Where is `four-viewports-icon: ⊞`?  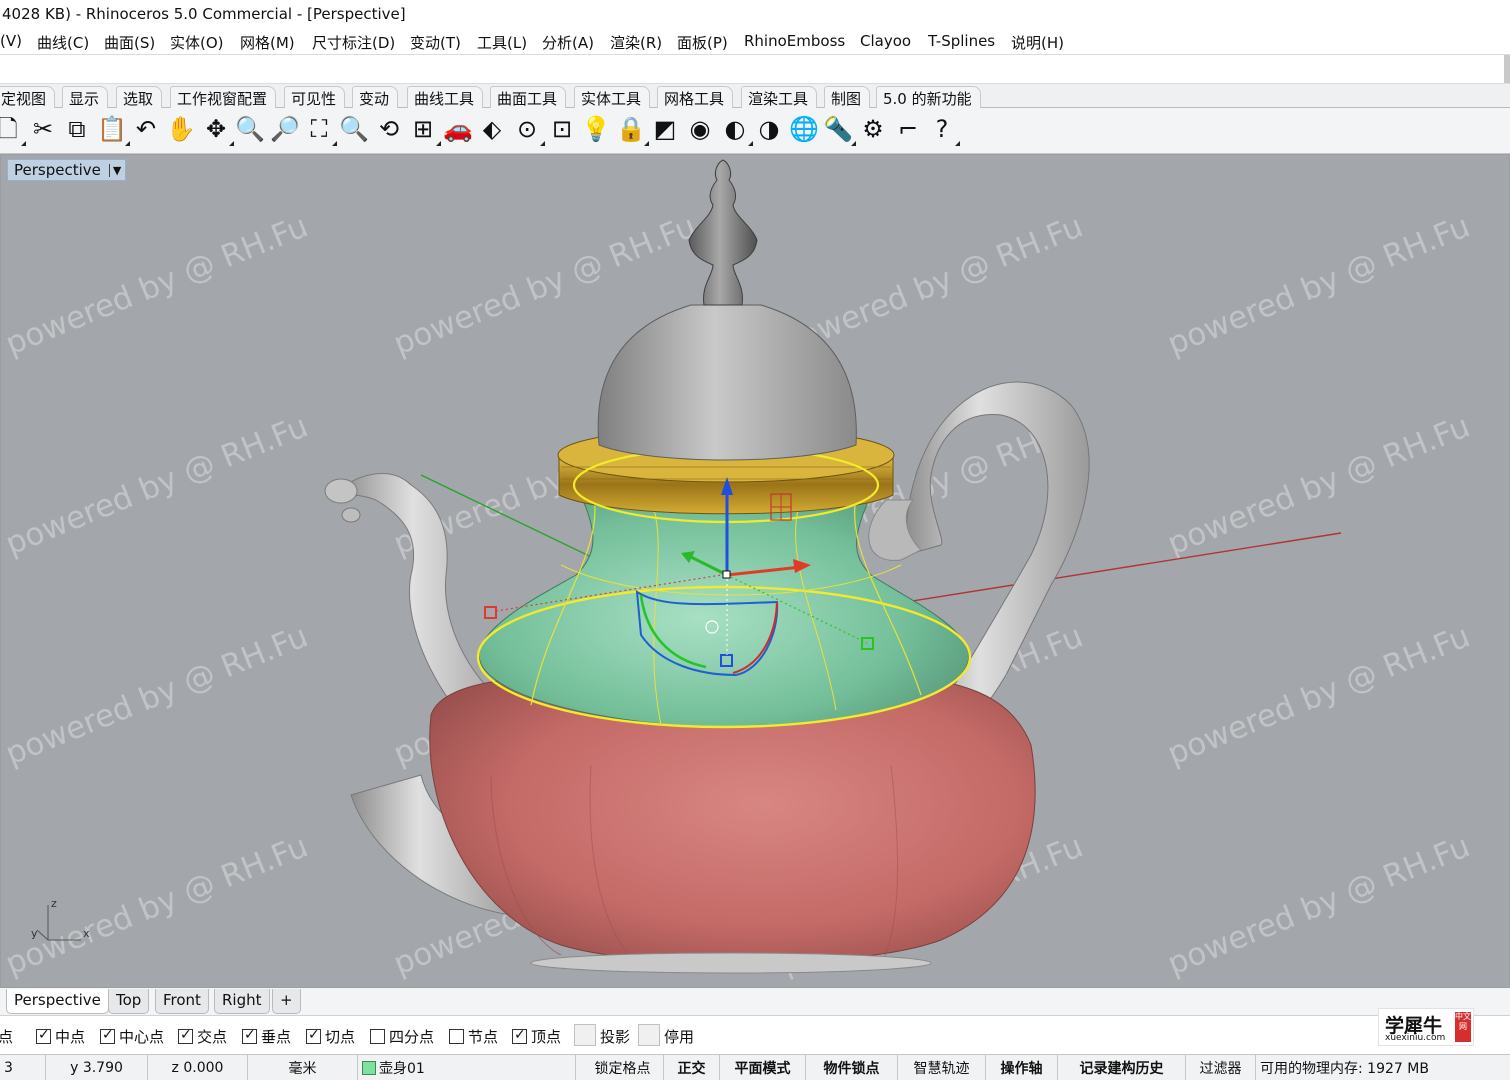
four-viewports-icon: ⊞ is located at coordinates (424, 129).